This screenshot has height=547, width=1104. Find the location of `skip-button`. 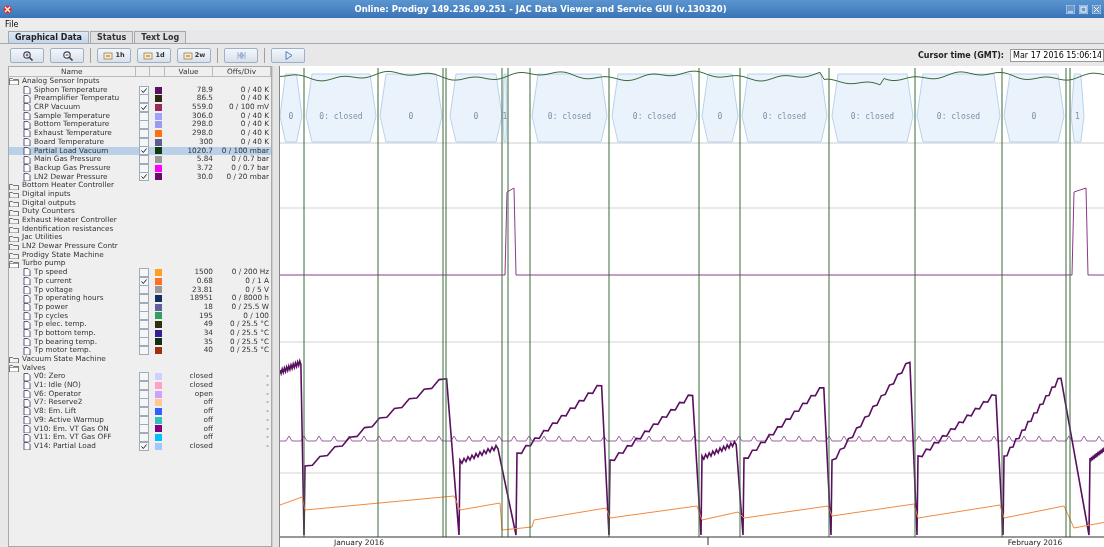

skip-button is located at coordinates (241, 55).